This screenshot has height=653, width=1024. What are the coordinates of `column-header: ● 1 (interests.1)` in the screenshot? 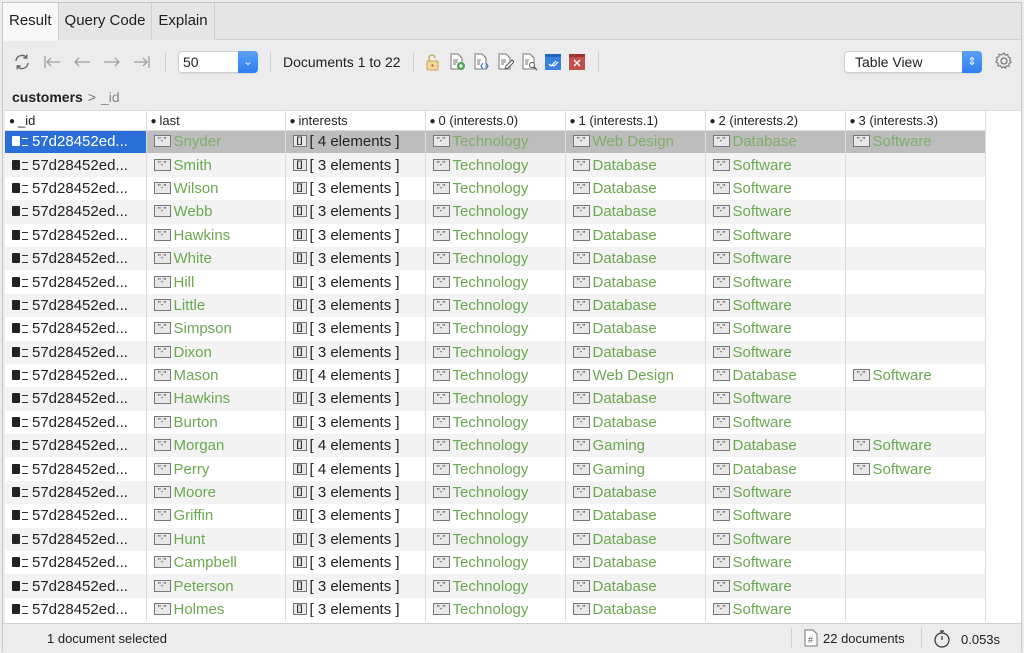 It's located at (635, 121).